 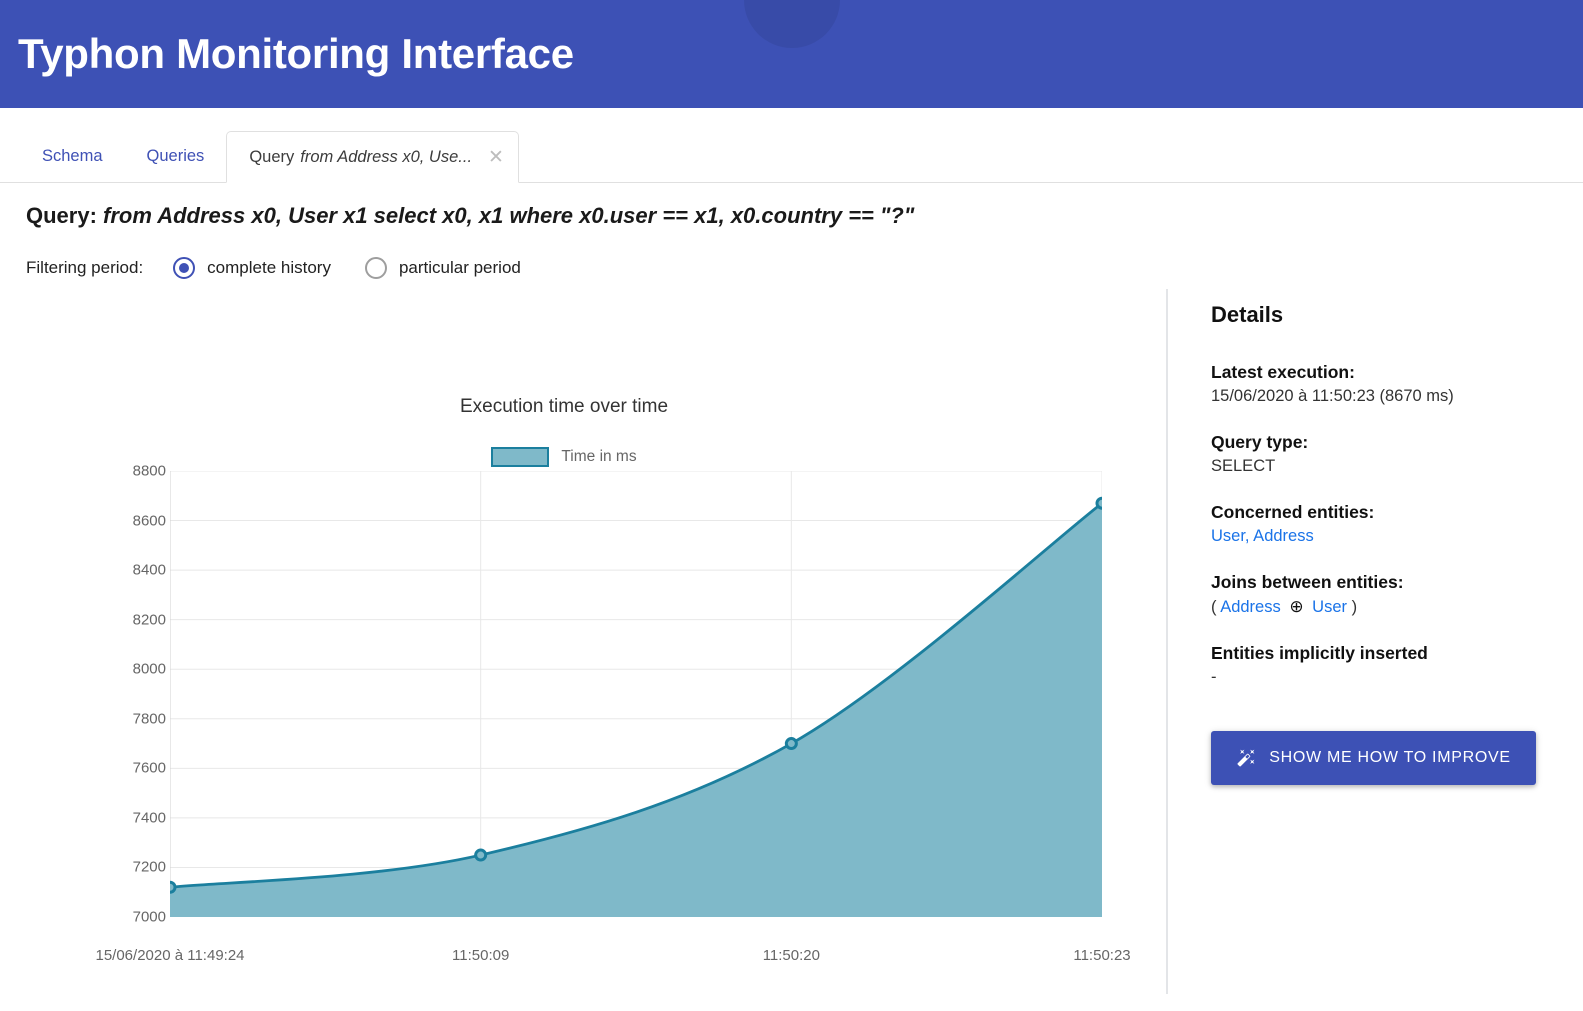 I want to click on chart-y-tick-label: 7000, so click(x=149, y=917).